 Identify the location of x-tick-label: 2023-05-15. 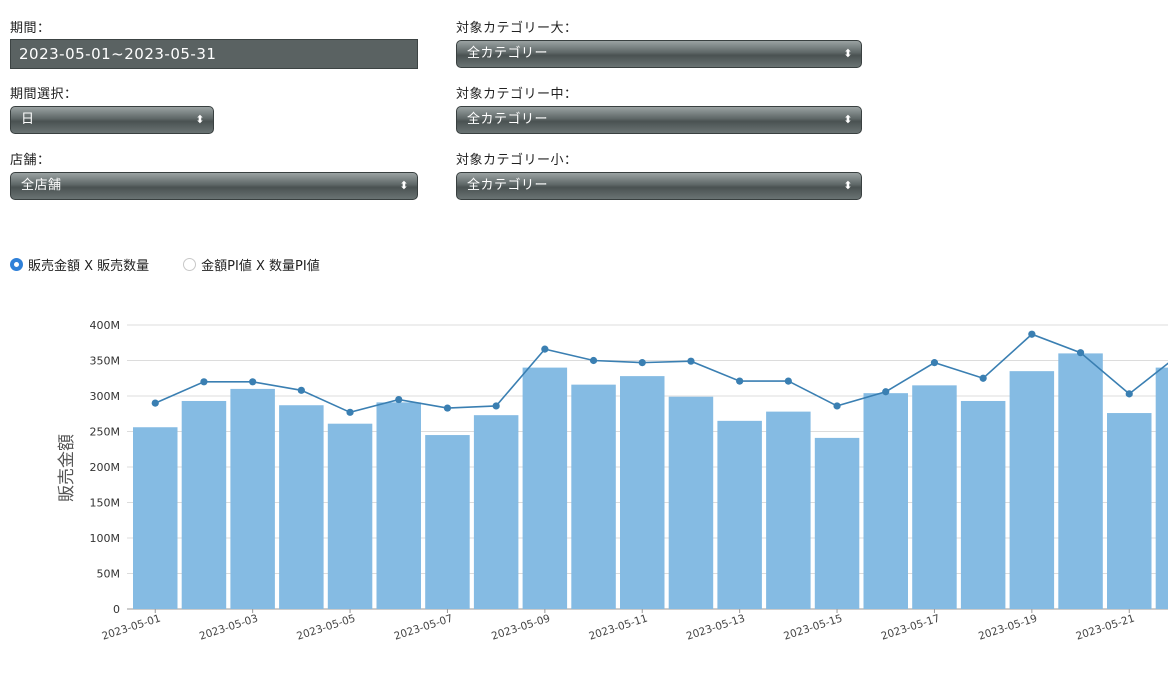
(813, 627).